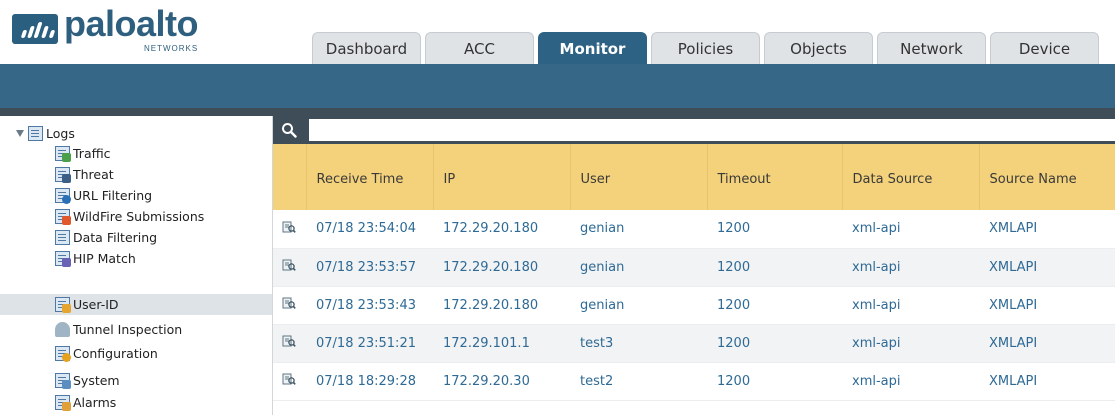 The image size is (1115, 415). I want to click on cell-receive-time: 07/18 23:53:43, so click(369, 305).